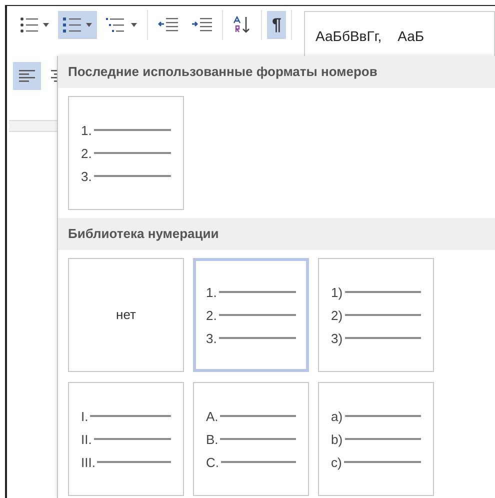  What do you see at coordinates (143, 234) in the screenshot?
I see `section-header: Библиотека нумерации` at bounding box center [143, 234].